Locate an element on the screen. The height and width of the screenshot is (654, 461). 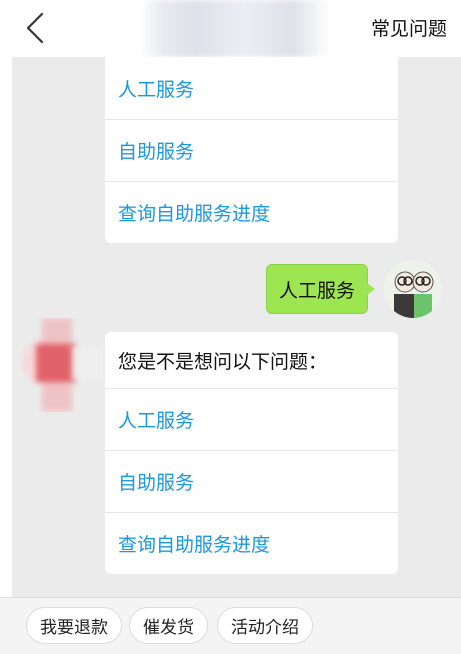
back-button is located at coordinates (36, 28).